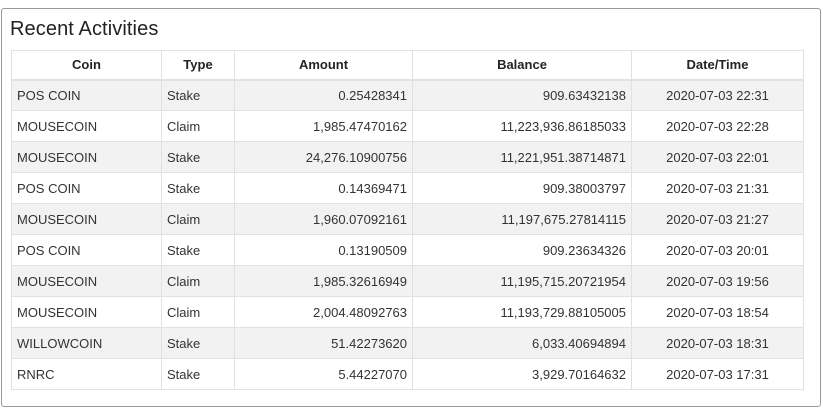 The width and height of the screenshot is (823, 409). I want to click on panel-title: Recent Activities, so click(84, 29).